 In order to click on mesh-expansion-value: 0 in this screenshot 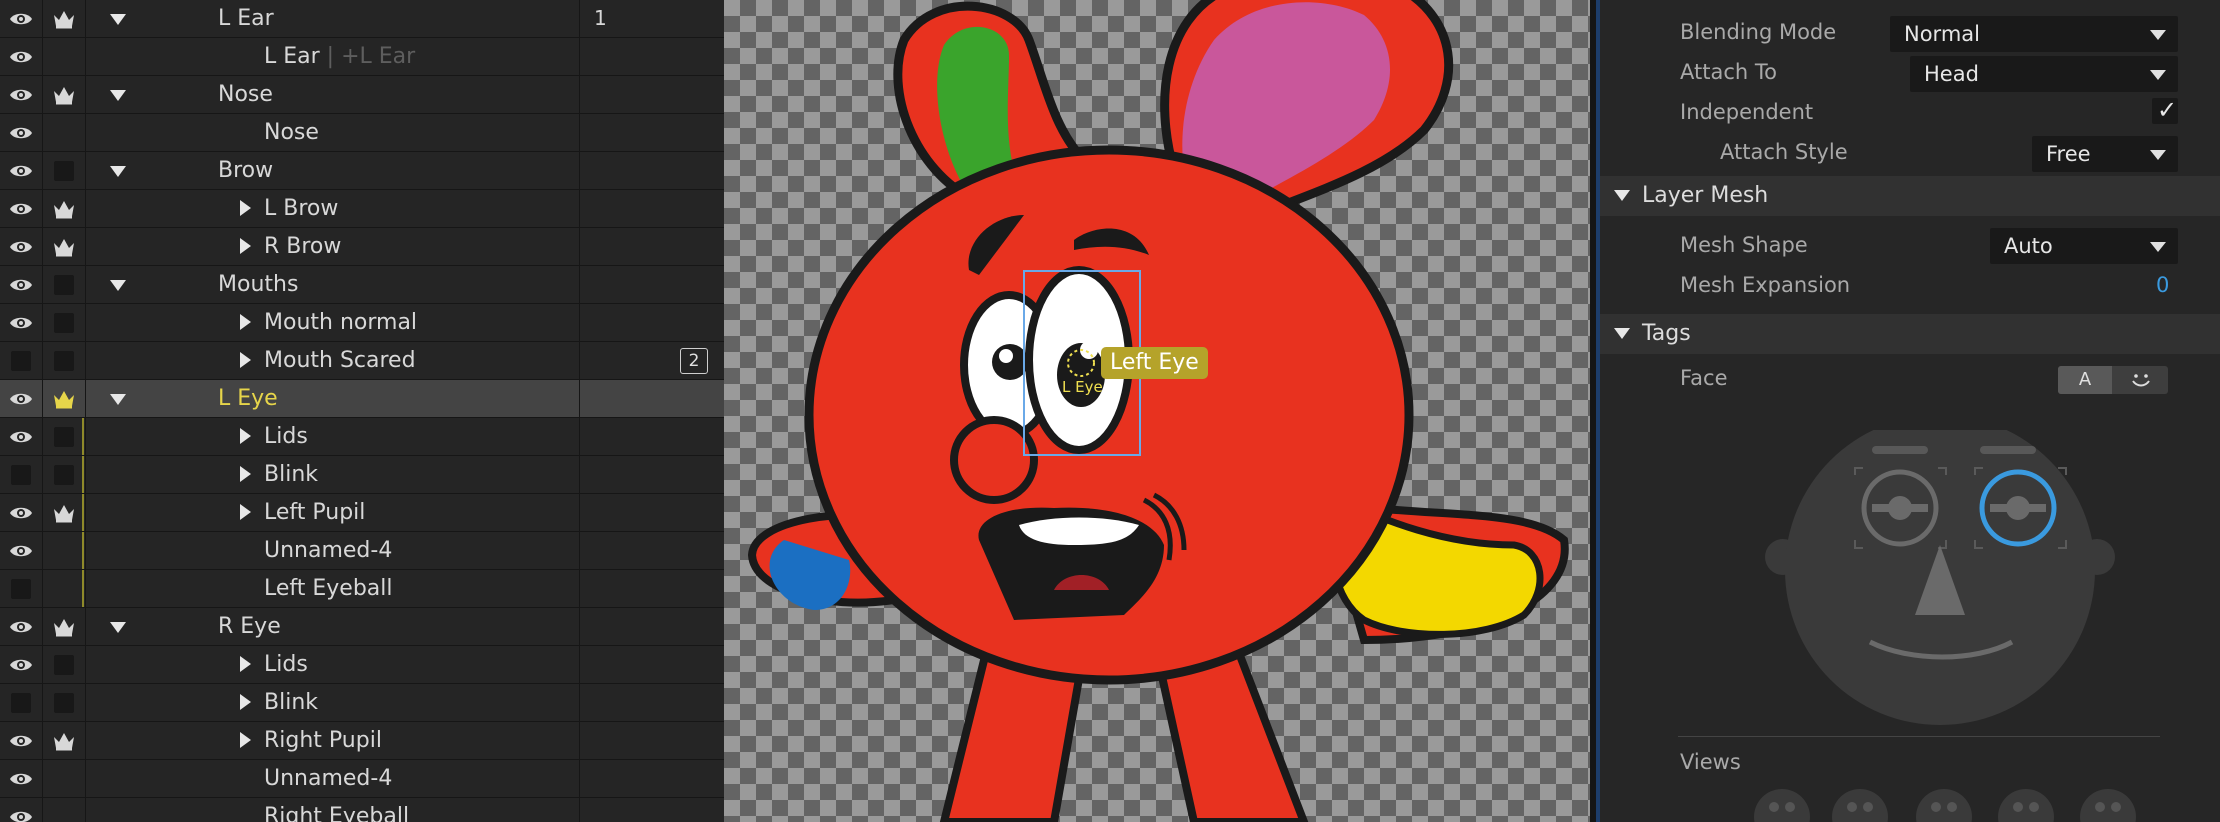, I will do `click(2162, 285)`.